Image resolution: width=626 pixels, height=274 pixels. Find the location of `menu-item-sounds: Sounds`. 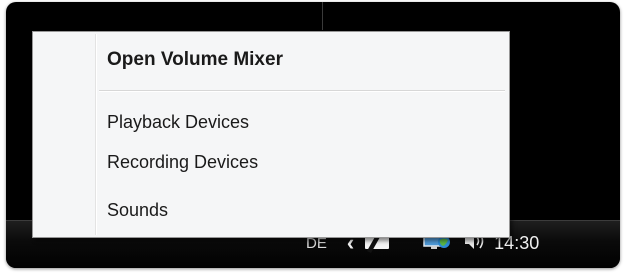

menu-item-sounds: Sounds is located at coordinates (271, 210).